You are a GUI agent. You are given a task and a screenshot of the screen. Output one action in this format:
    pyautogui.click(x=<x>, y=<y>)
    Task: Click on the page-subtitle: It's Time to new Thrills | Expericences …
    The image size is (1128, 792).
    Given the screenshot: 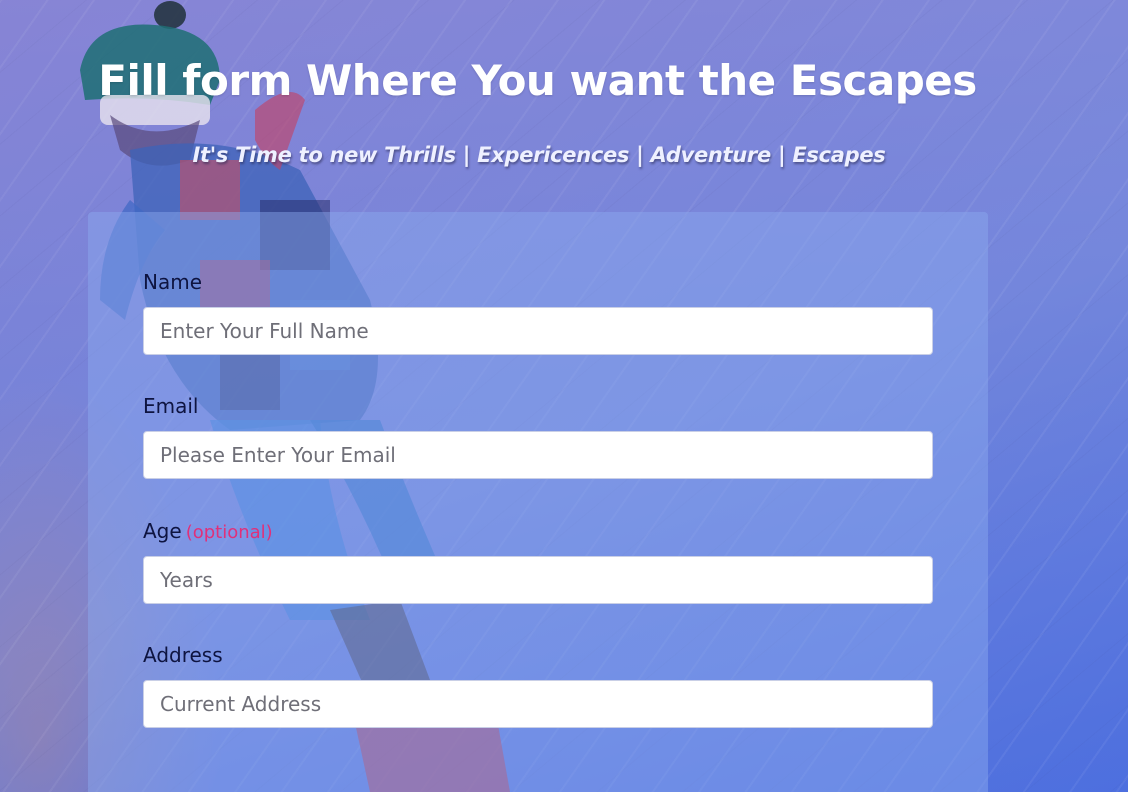 What is the action you would take?
    pyautogui.click(x=539, y=155)
    